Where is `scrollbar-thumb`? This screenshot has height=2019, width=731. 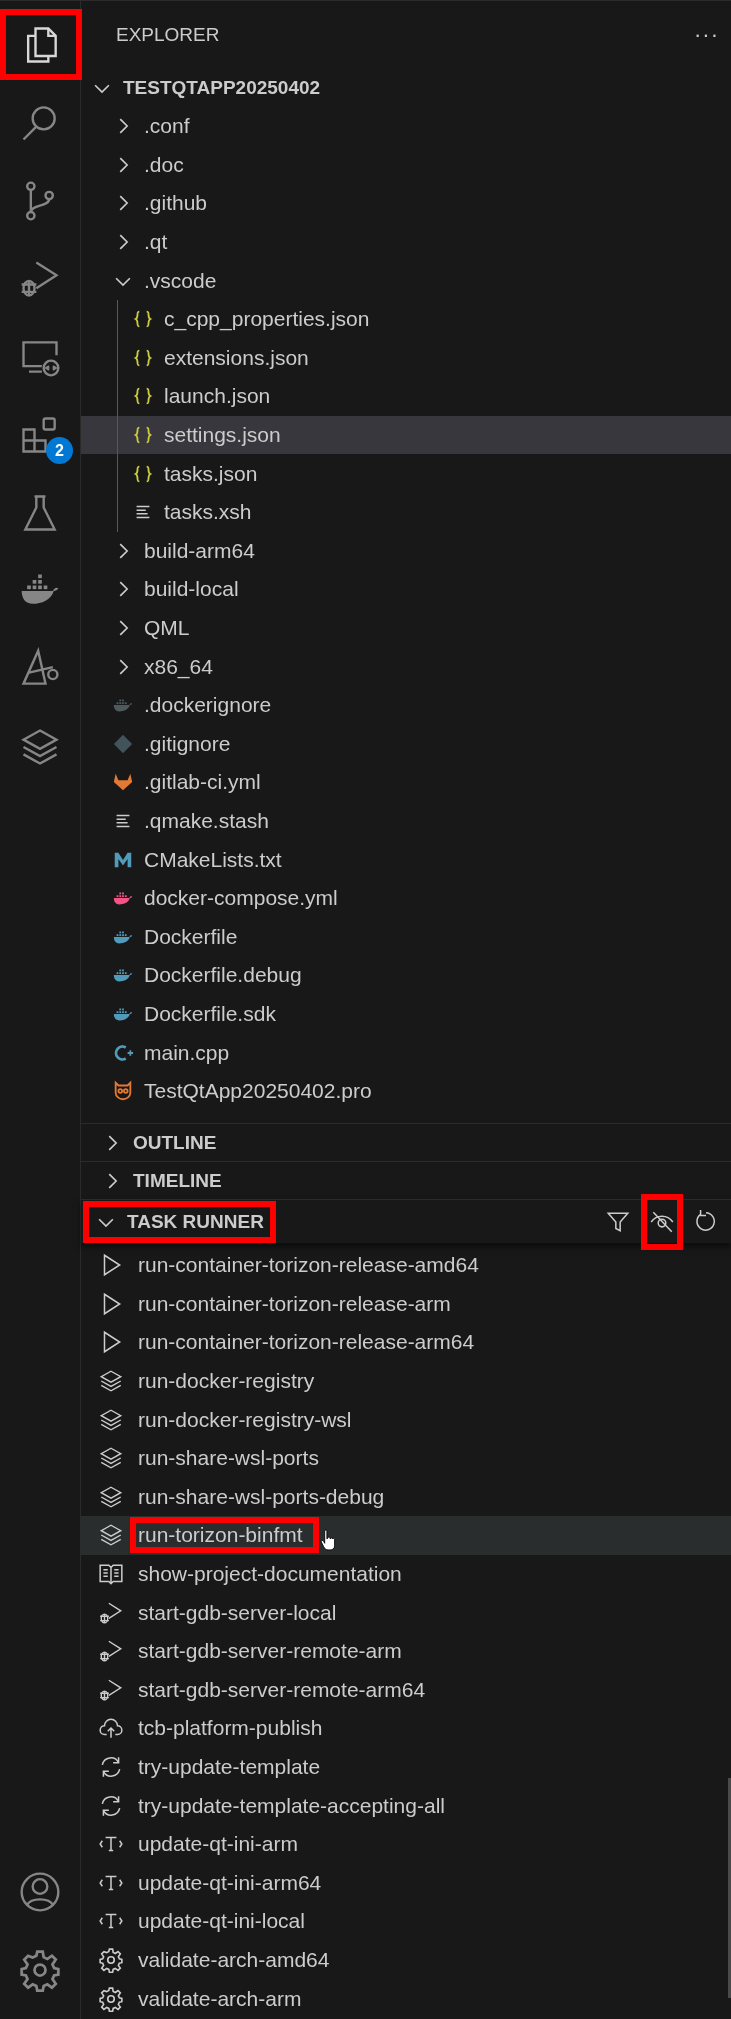 scrollbar-thumb is located at coordinates (729, 1888).